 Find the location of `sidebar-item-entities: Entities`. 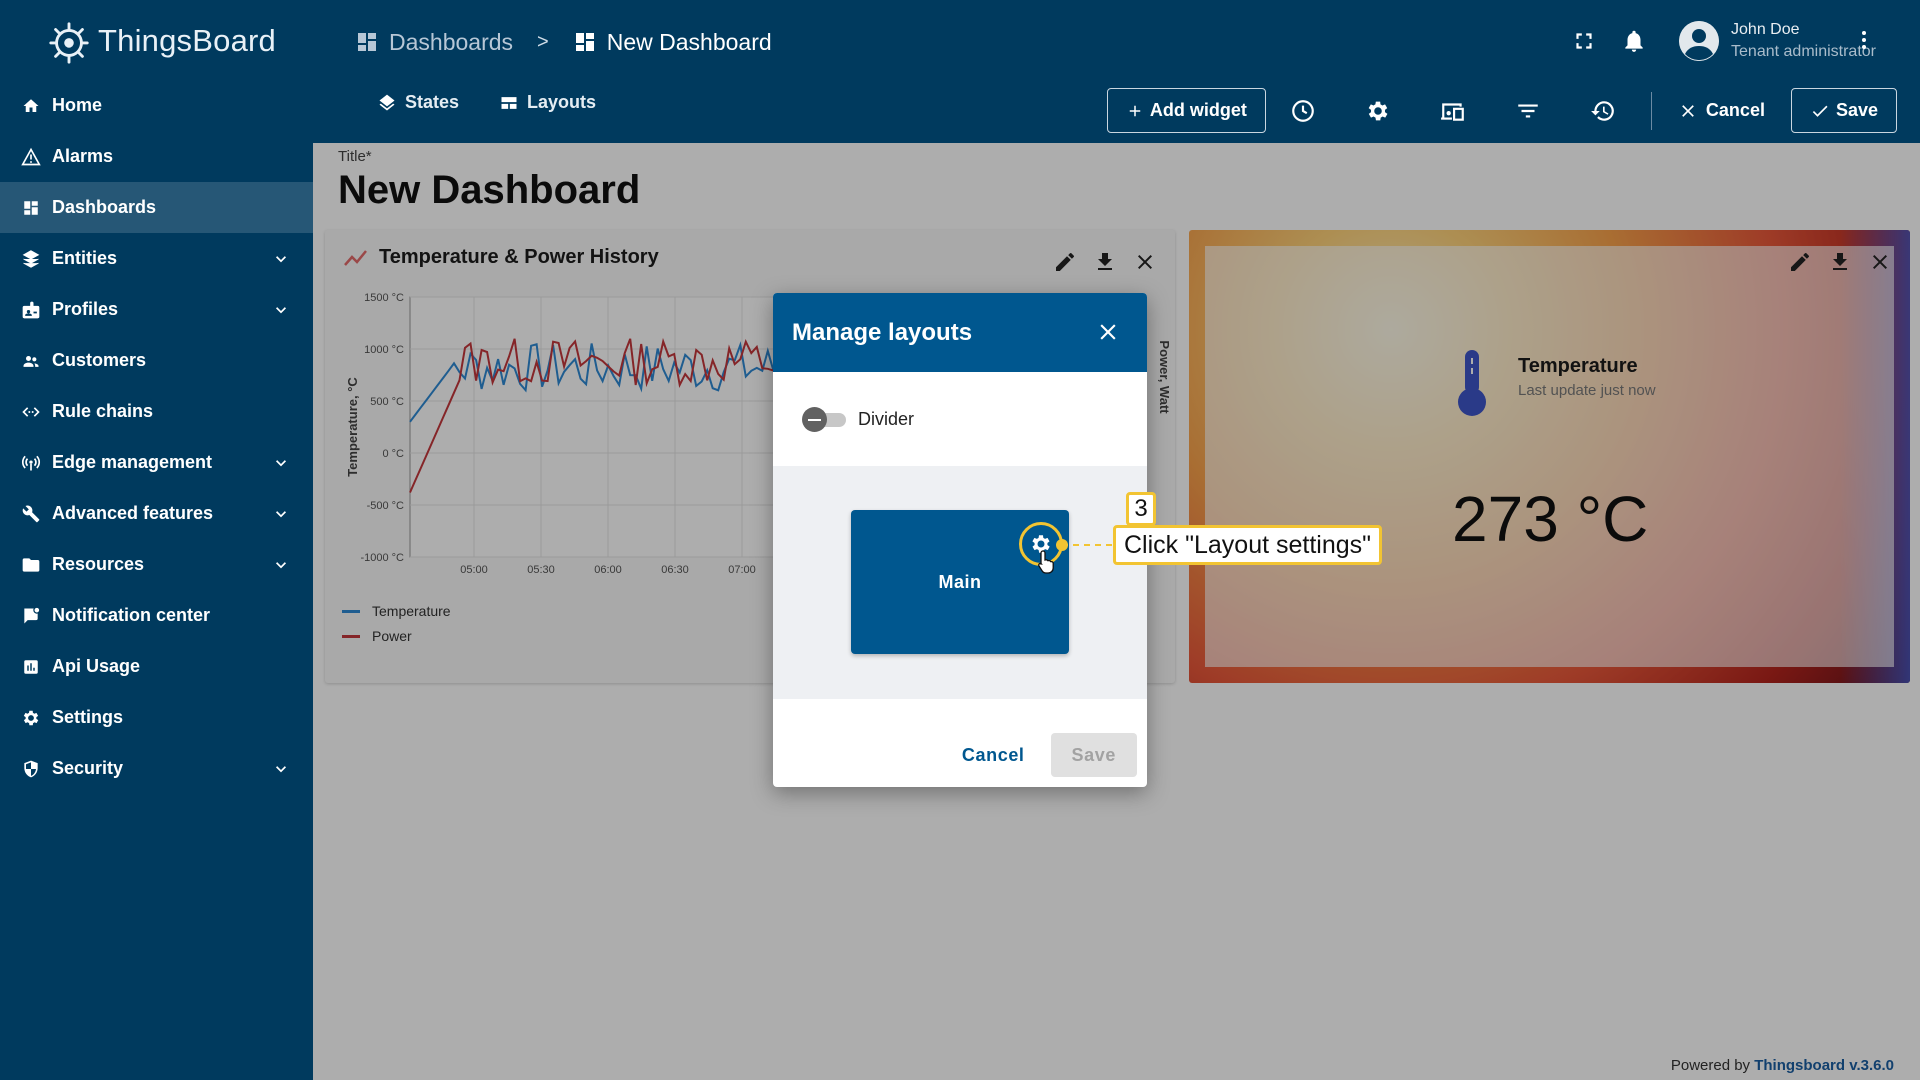

sidebar-item-entities: Entities is located at coordinates (156, 258).